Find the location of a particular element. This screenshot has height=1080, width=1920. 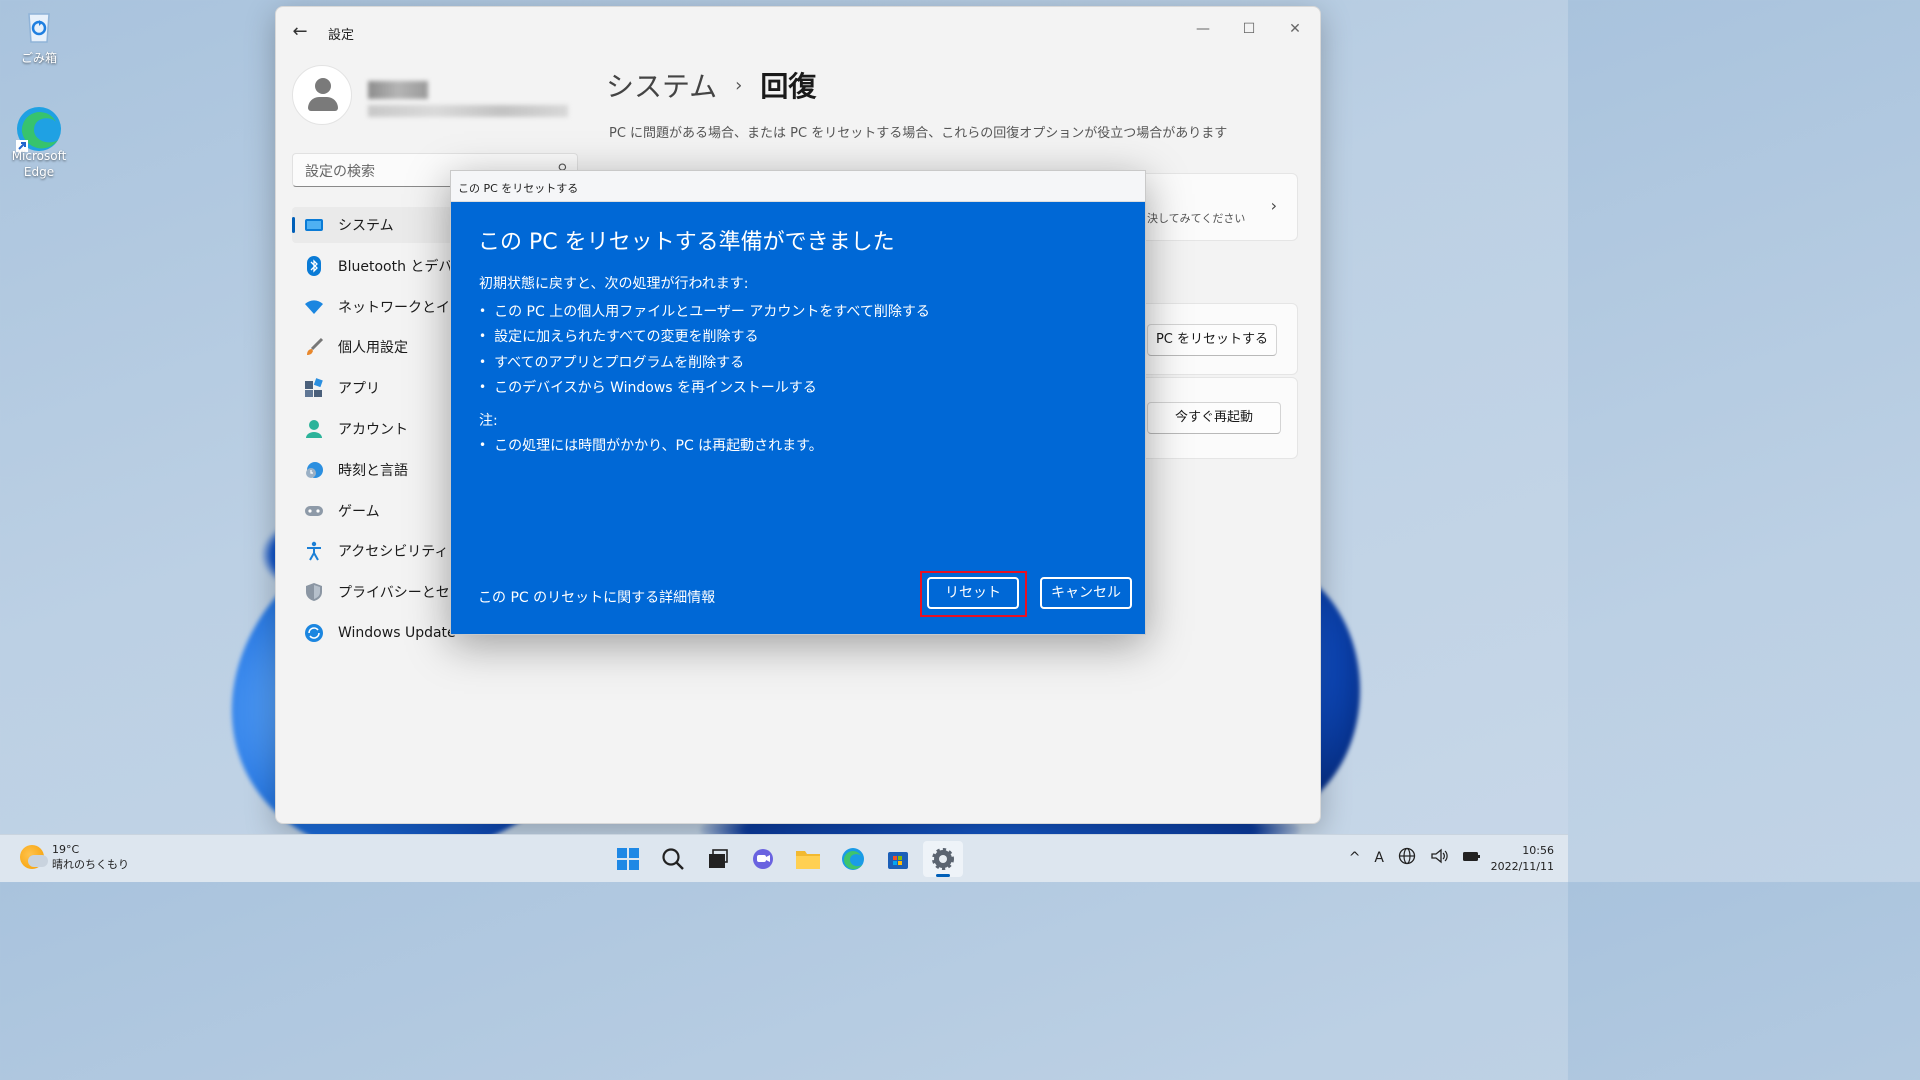

brush-icon is located at coordinates (314, 347).